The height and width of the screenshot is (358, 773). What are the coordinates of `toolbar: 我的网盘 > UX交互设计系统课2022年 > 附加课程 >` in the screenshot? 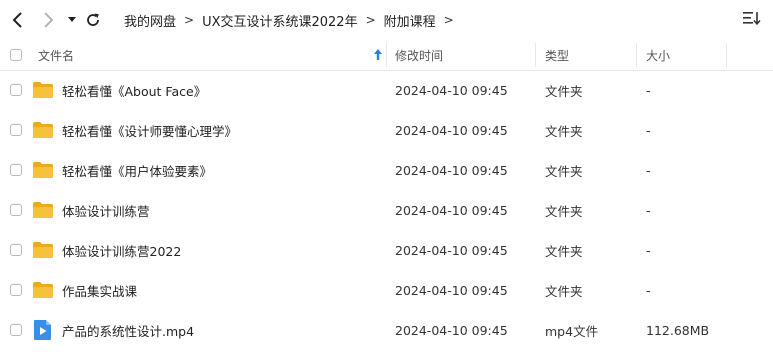 It's located at (386, 20).